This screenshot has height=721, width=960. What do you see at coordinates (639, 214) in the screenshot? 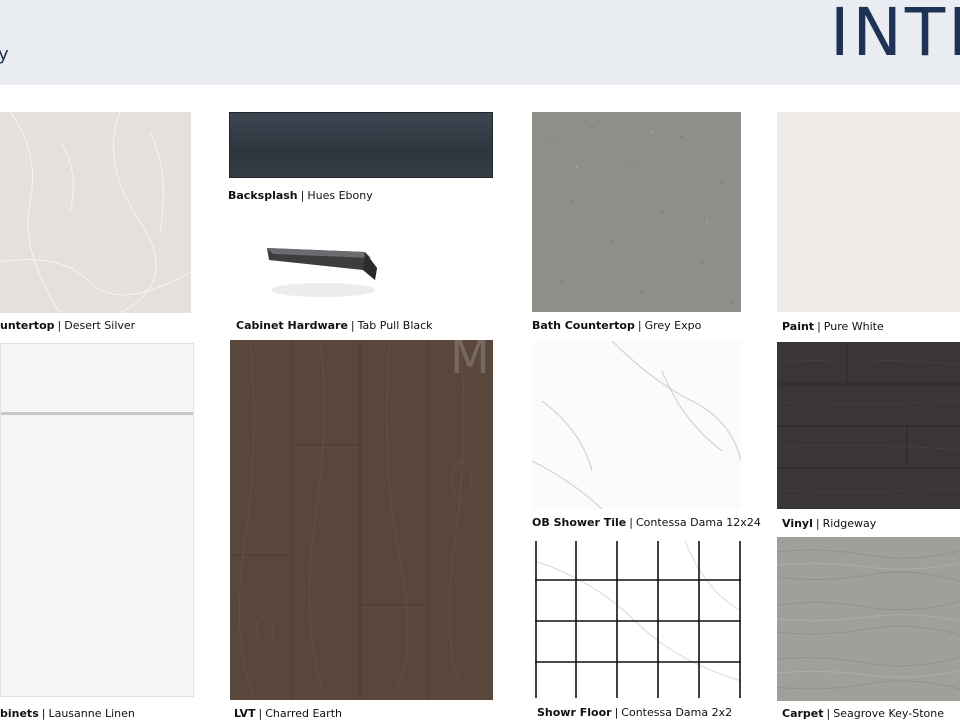
I see `speckle-texture` at bounding box center [639, 214].